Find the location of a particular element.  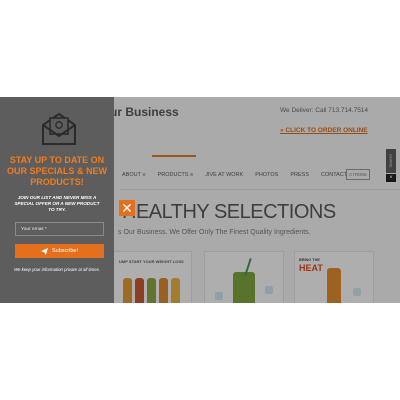

email-input is located at coordinates (59, 229).